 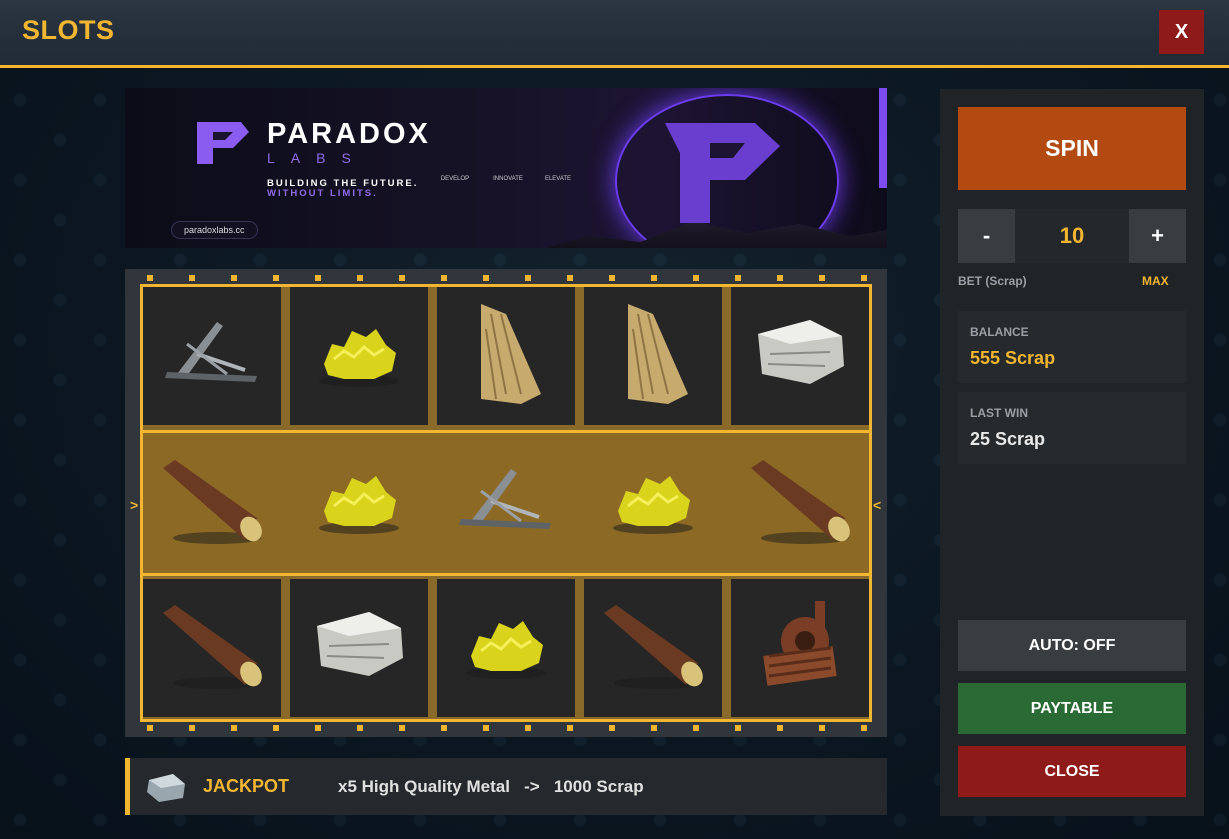 I want to click on bet-amount: 10, so click(x=1072, y=236).